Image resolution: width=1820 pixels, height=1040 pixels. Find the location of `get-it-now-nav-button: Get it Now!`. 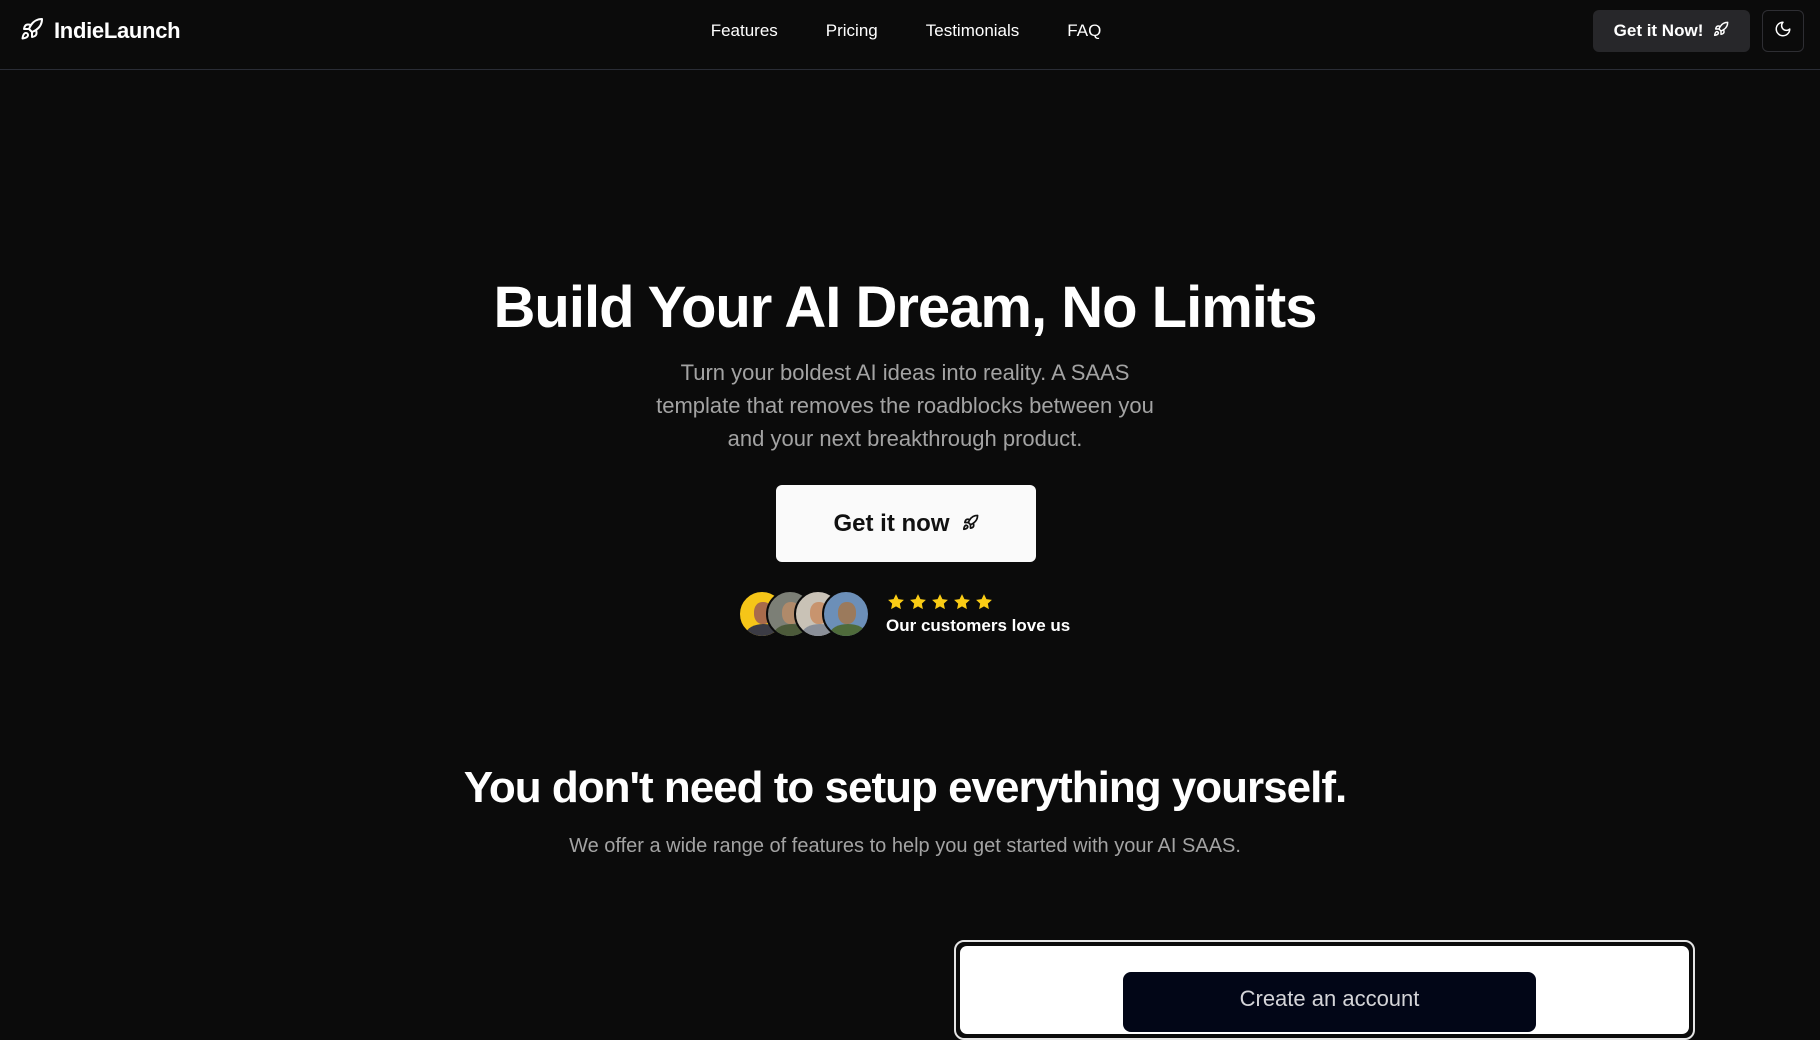

get-it-now-nav-button: Get it Now! is located at coordinates (1671, 31).